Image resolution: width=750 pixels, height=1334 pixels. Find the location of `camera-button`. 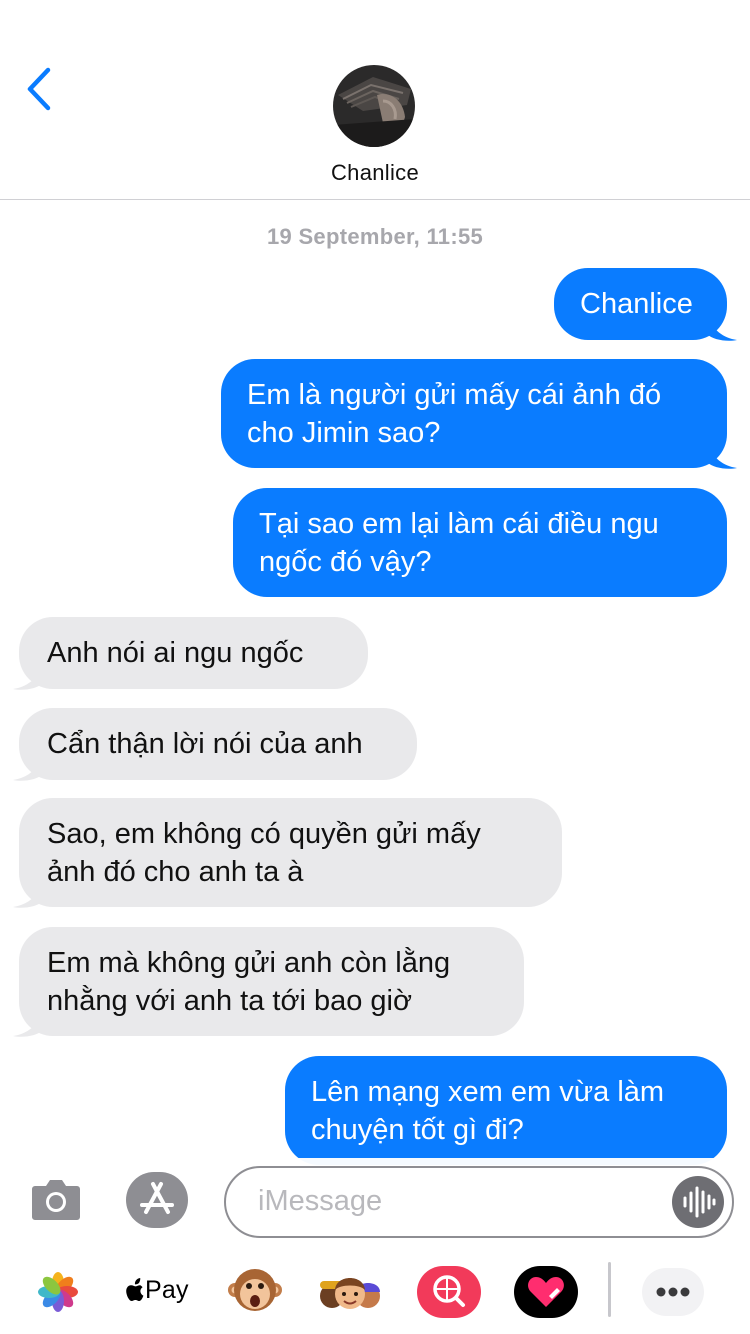

camera-button is located at coordinates (56, 1201).